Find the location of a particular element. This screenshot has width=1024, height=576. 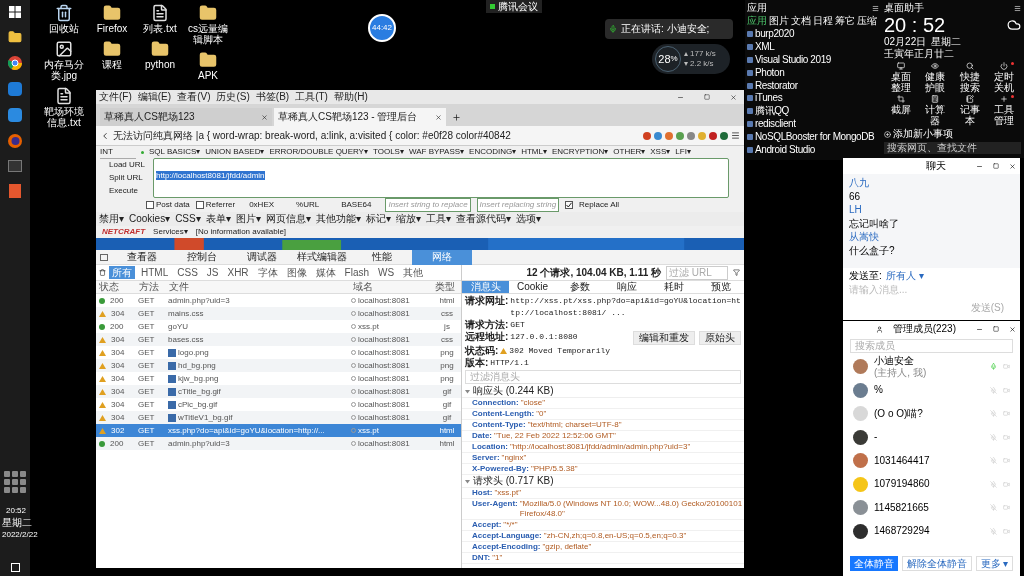

services-menu: Services▾ is located at coordinates (170, 232).